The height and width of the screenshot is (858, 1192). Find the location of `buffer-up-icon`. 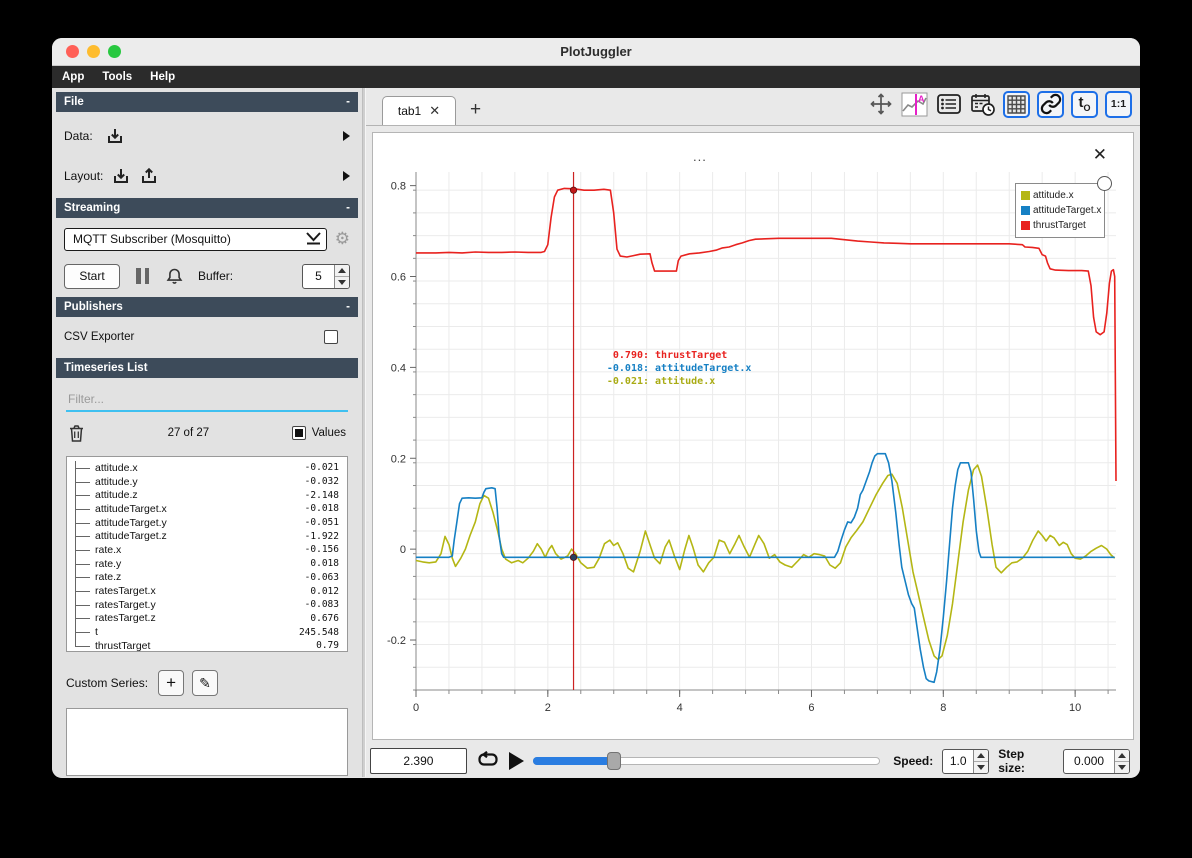

buffer-up-icon is located at coordinates (342, 271).